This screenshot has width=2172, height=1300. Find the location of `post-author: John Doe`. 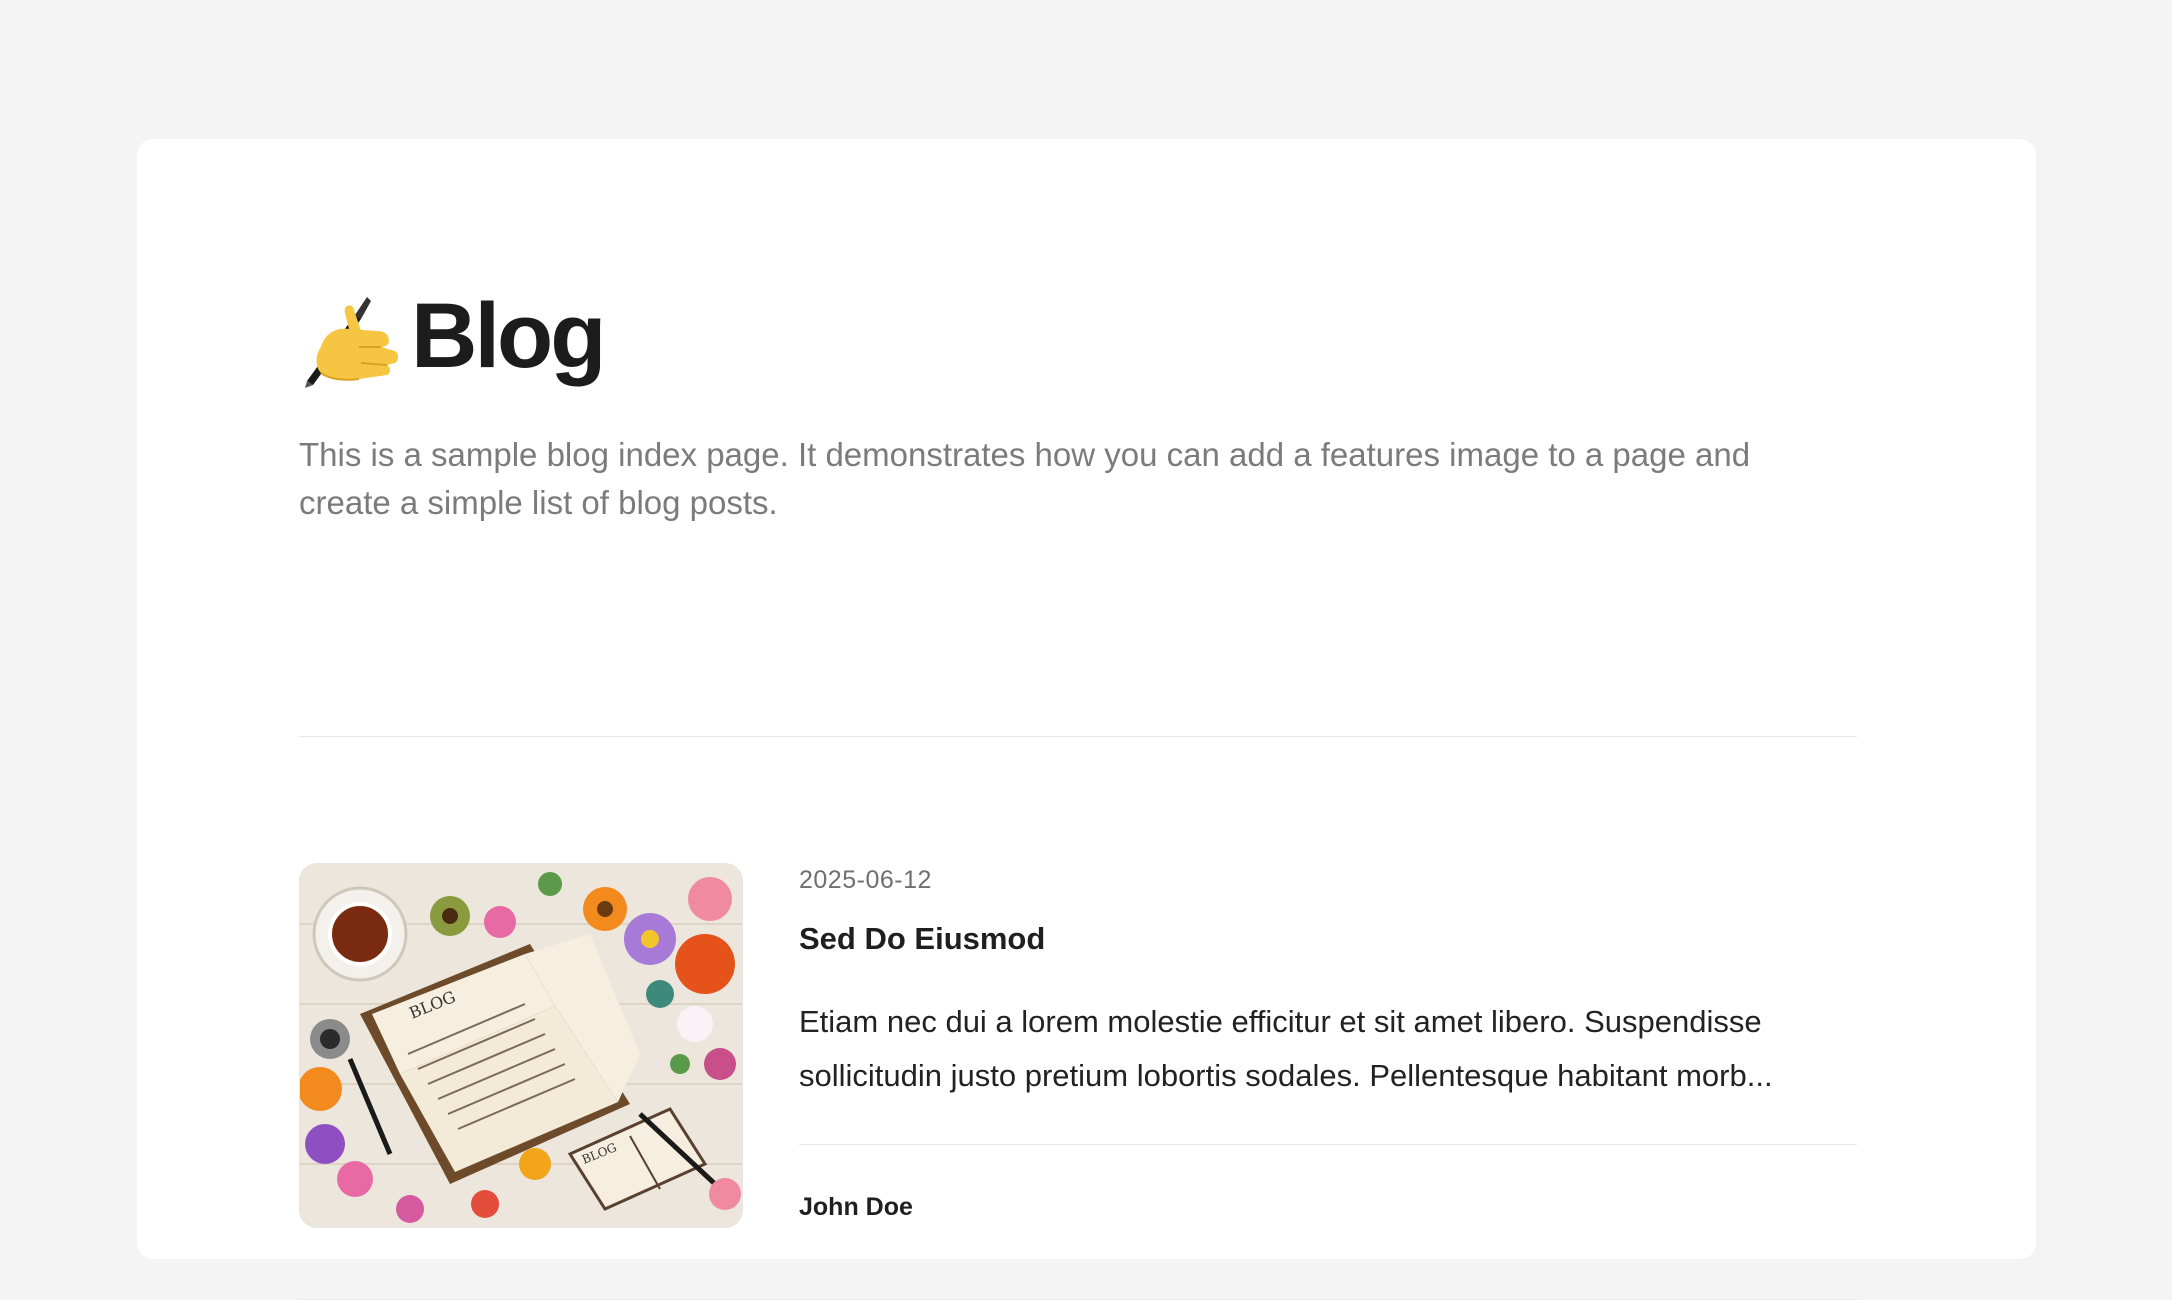

post-author: John Doe is located at coordinates (856, 1207).